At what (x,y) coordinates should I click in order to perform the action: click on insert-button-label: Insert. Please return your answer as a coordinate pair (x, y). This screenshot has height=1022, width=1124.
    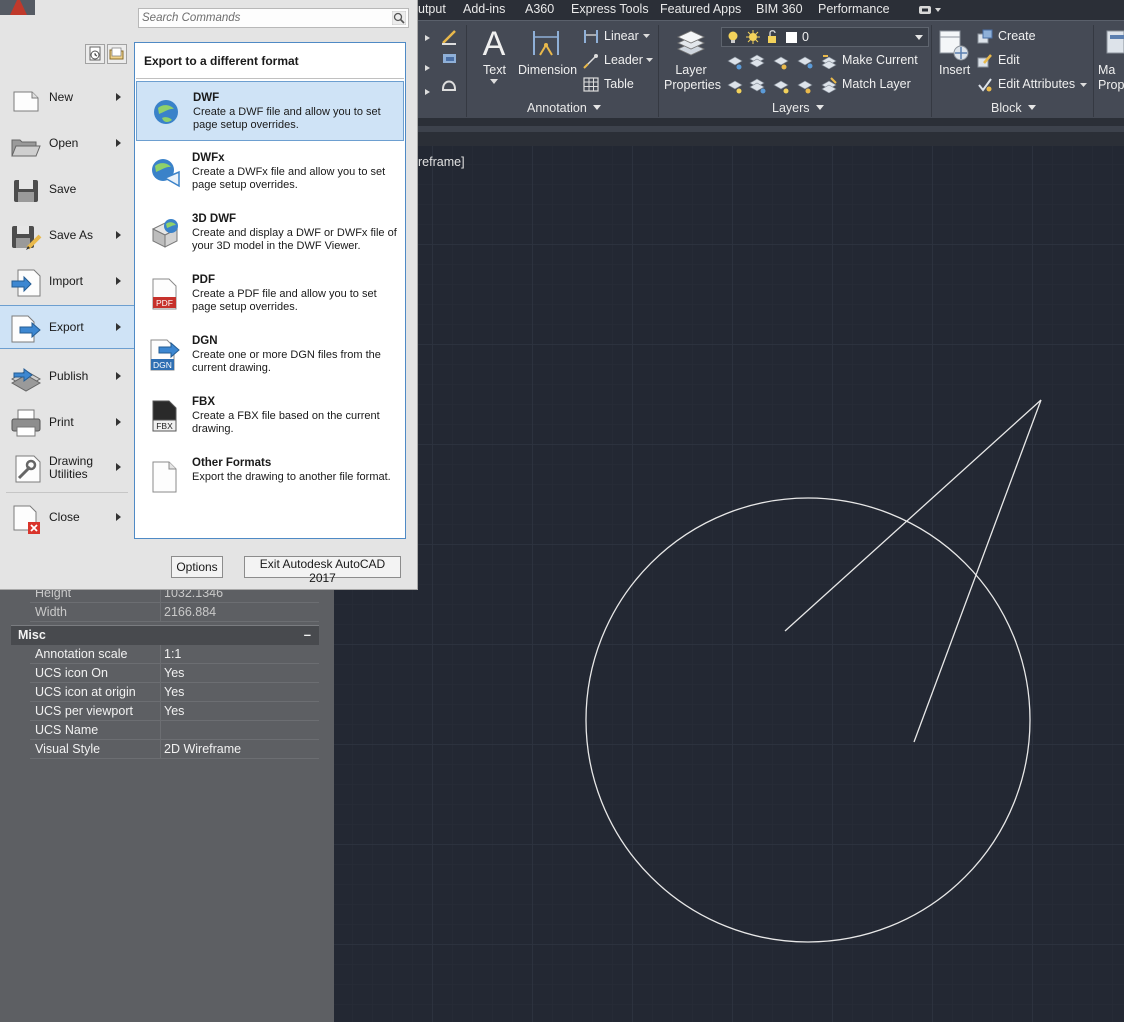
    Looking at the image, I should click on (954, 70).